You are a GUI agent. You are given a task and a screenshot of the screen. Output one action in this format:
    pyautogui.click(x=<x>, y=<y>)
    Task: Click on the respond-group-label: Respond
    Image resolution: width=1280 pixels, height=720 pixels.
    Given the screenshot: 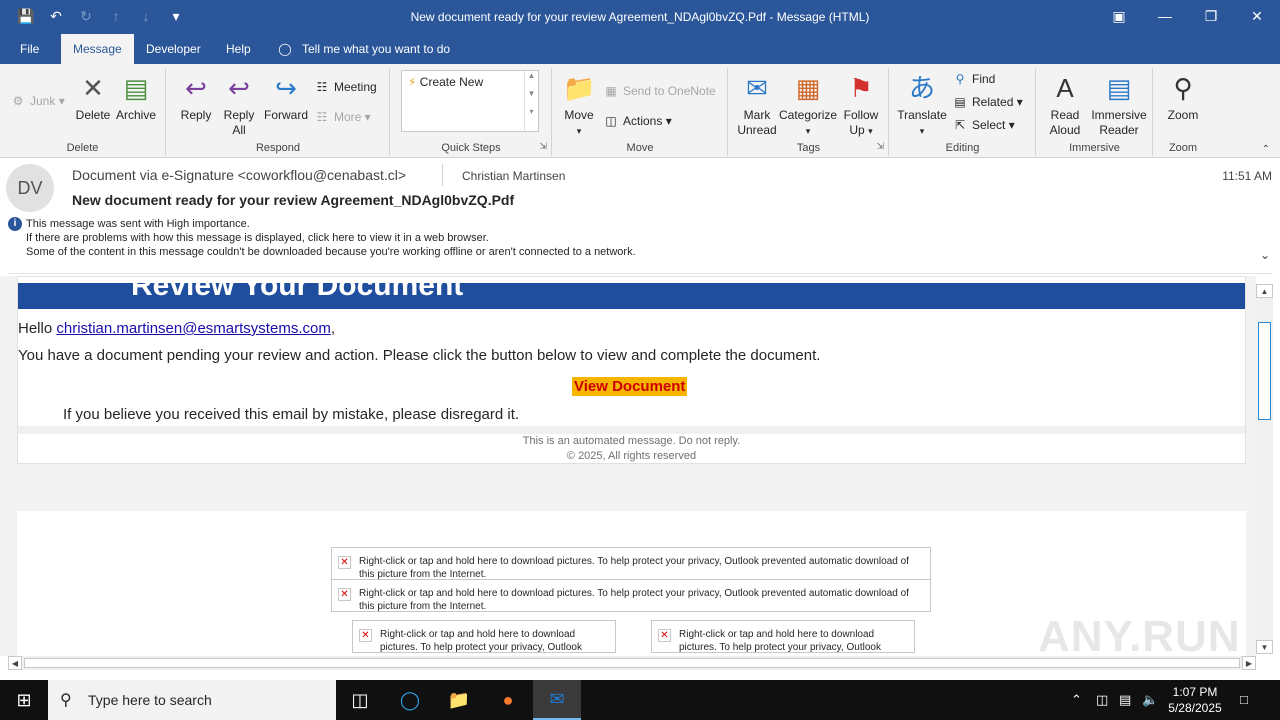 What is the action you would take?
    pyautogui.click(x=278, y=148)
    